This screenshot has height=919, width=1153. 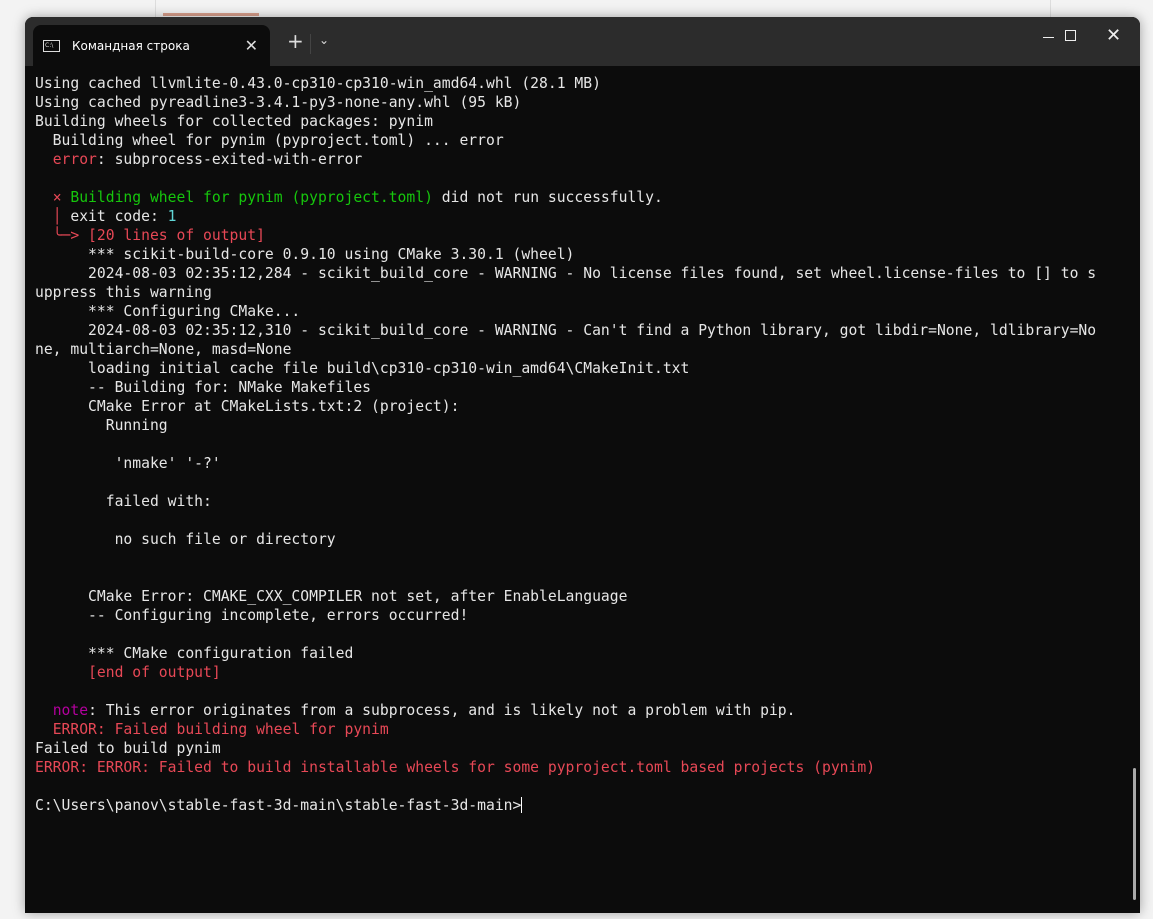 What do you see at coordinates (1070, 35) in the screenshot?
I see `maximize-button` at bounding box center [1070, 35].